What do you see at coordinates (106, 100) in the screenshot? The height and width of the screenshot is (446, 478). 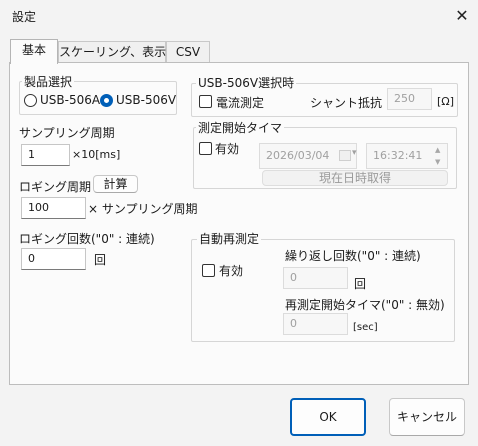 I see `radio-usb506v` at bounding box center [106, 100].